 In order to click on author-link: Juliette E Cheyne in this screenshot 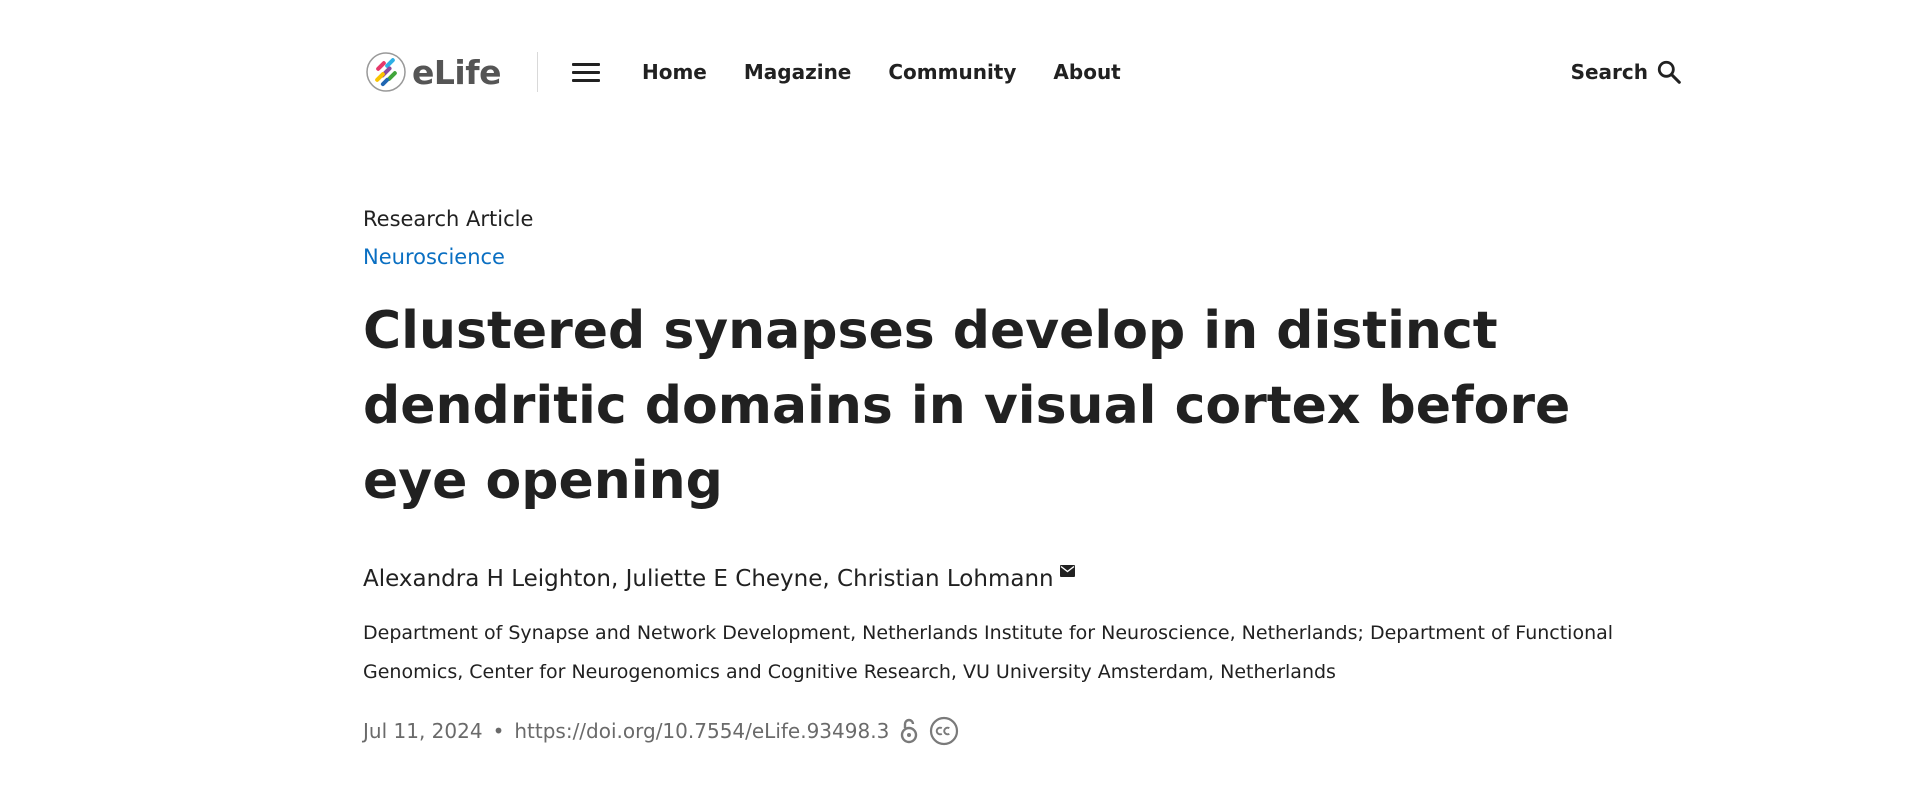, I will do `click(724, 579)`.